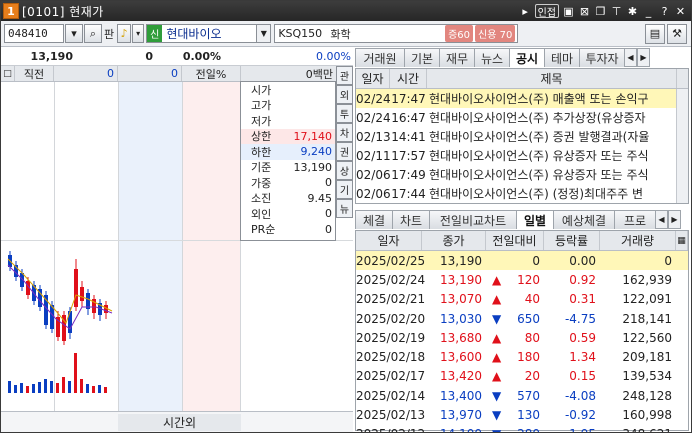  What do you see at coordinates (522, 136) in the screenshot?
I see `list-item: 02/13 14:41 현대바이오사이언스(주) 증권 발행결과(자율` at bounding box center [522, 136].